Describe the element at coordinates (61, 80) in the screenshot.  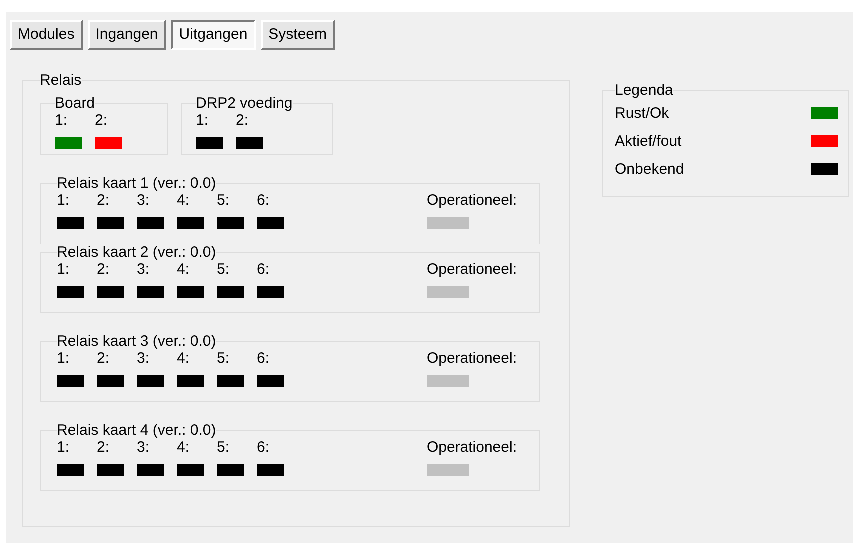
I see `group-title: Relais` at that location.